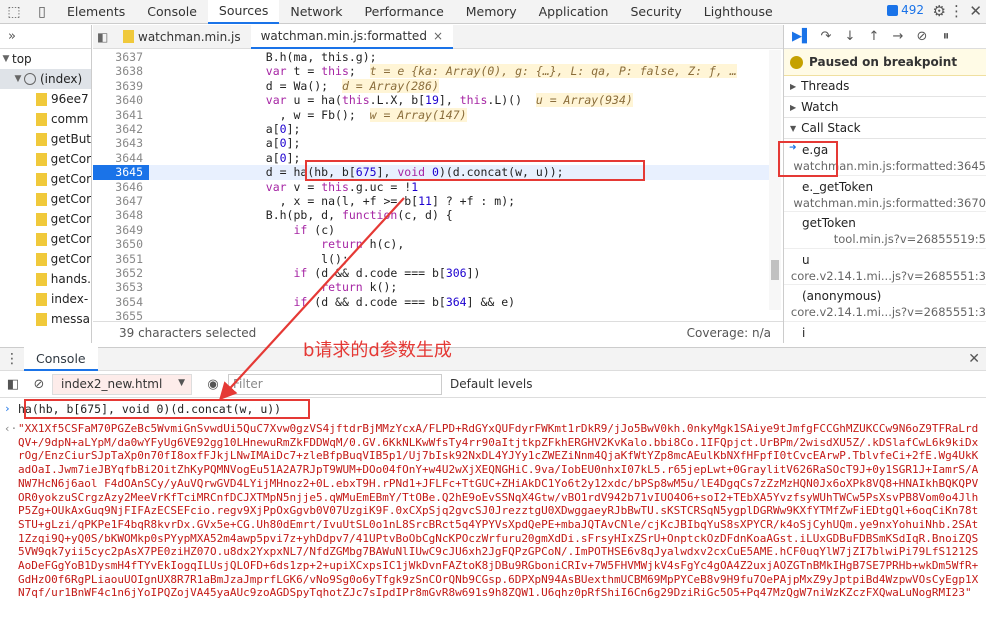 The width and height of the screenshot is (986, 622). Describe the element at coordinates (316, 12) in the screenshot. I see `tab-network: Network` at that location.